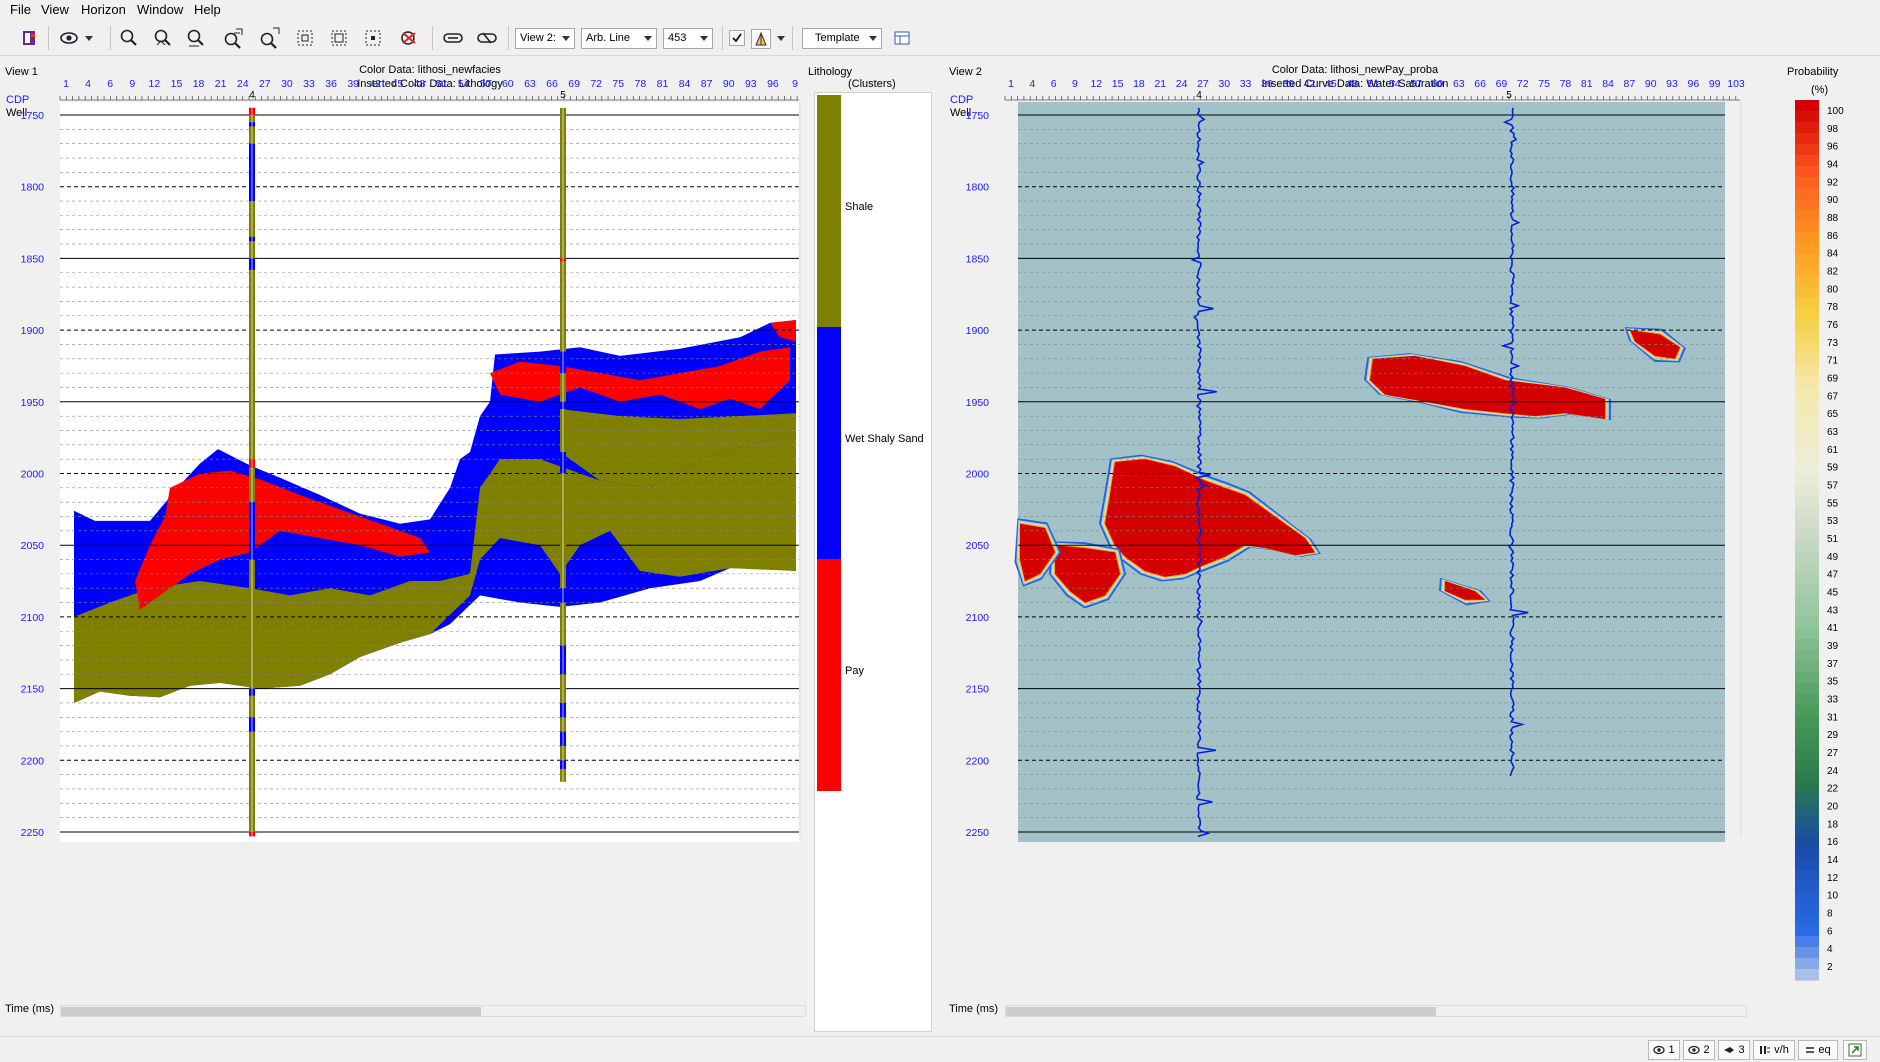  What do you see at coordinates (305, 38) in the screenshot?
I see `fit-box-icon` at bounding box center [305, 38].